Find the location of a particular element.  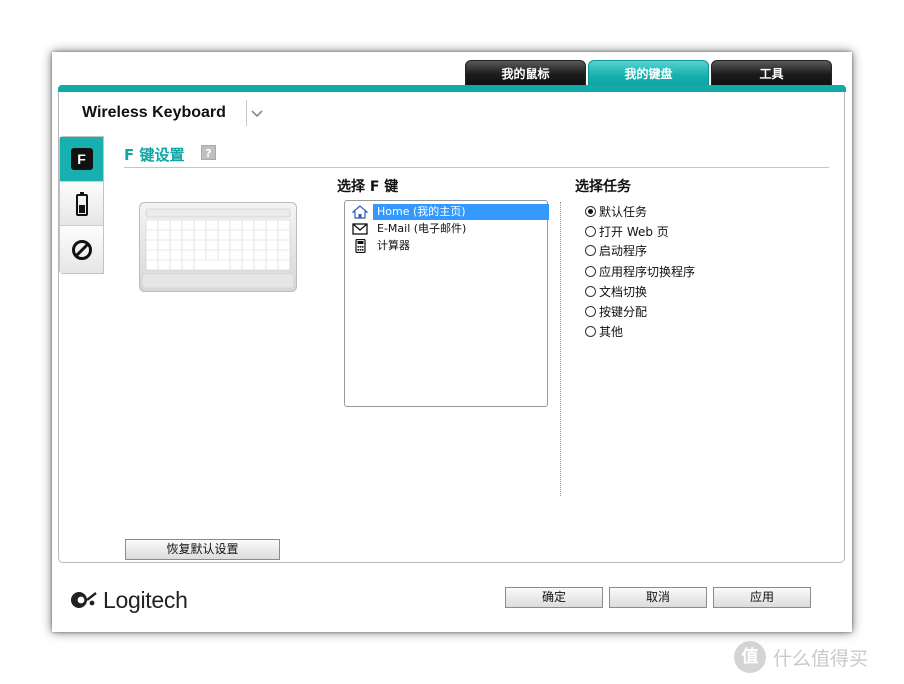

watermark-text: 什么值得买 is located at coordinates (821, 658).